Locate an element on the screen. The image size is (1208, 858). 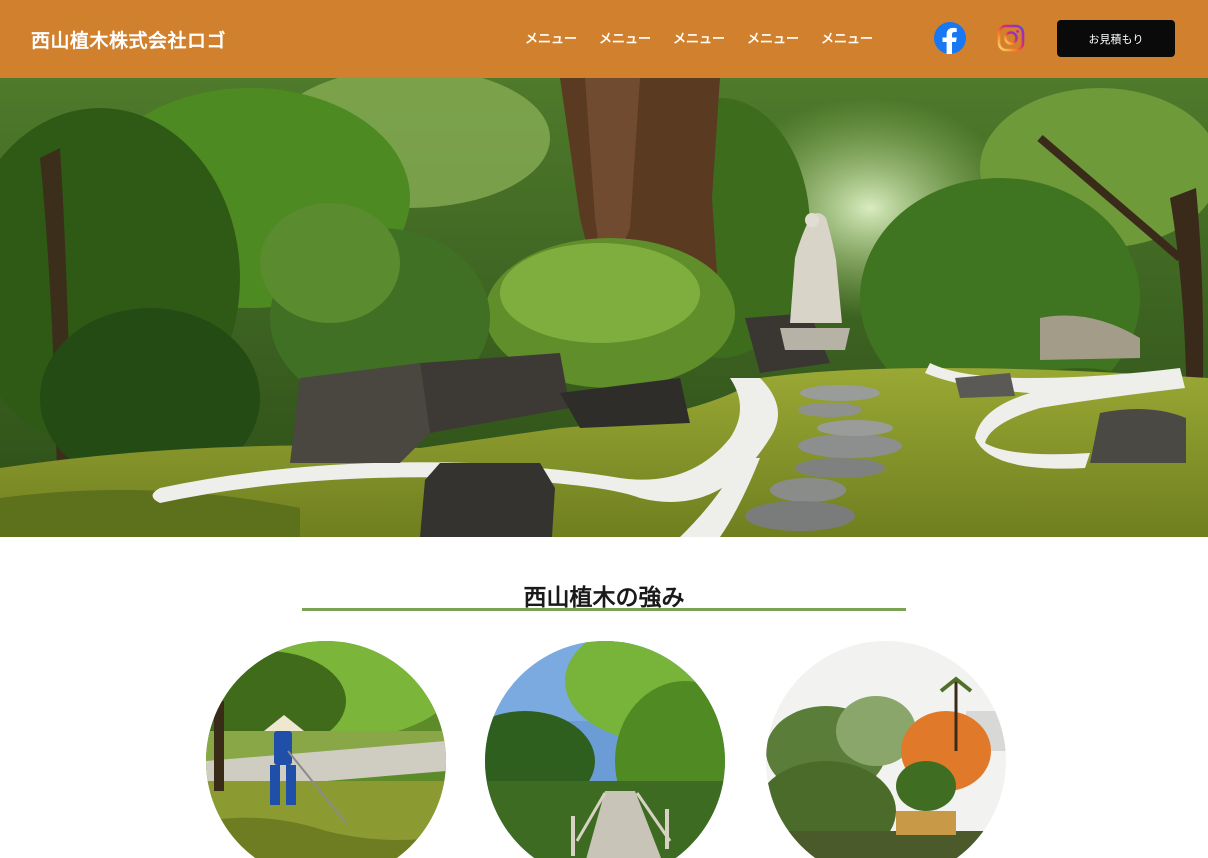
heading-underline is located at coordinates (604, 609).